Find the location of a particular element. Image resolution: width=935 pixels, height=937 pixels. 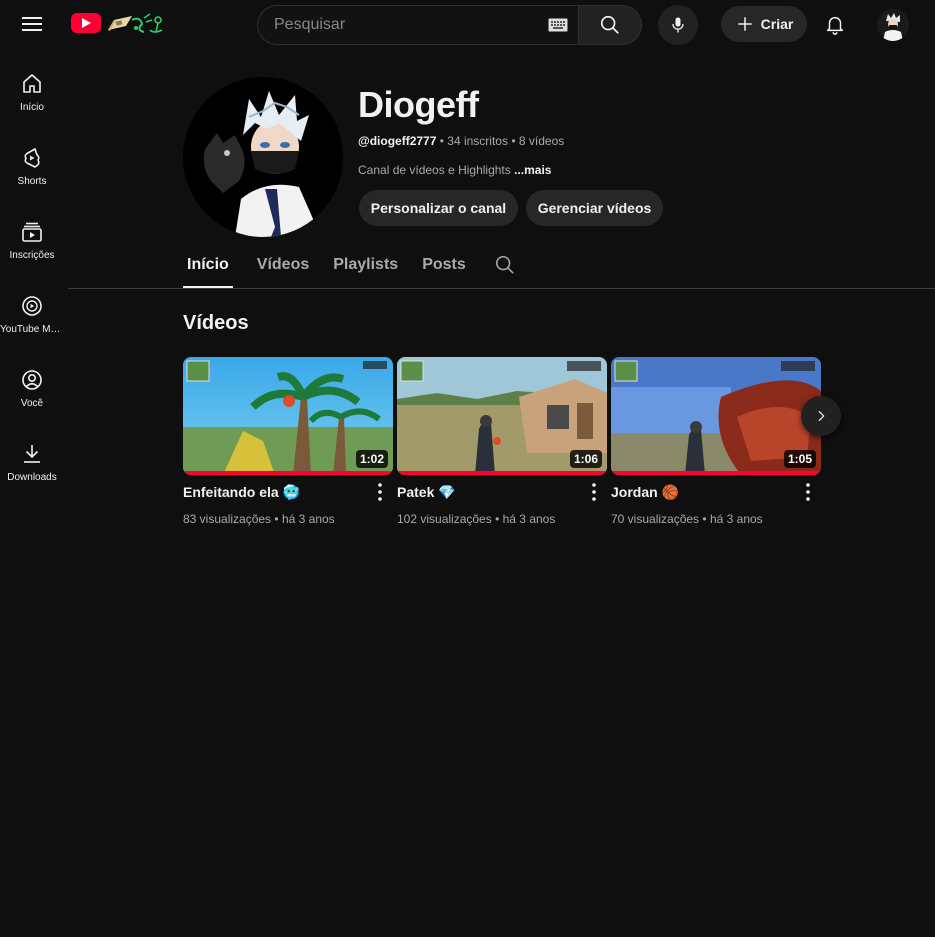

voice-search-button is located at coordinates (678, 25).